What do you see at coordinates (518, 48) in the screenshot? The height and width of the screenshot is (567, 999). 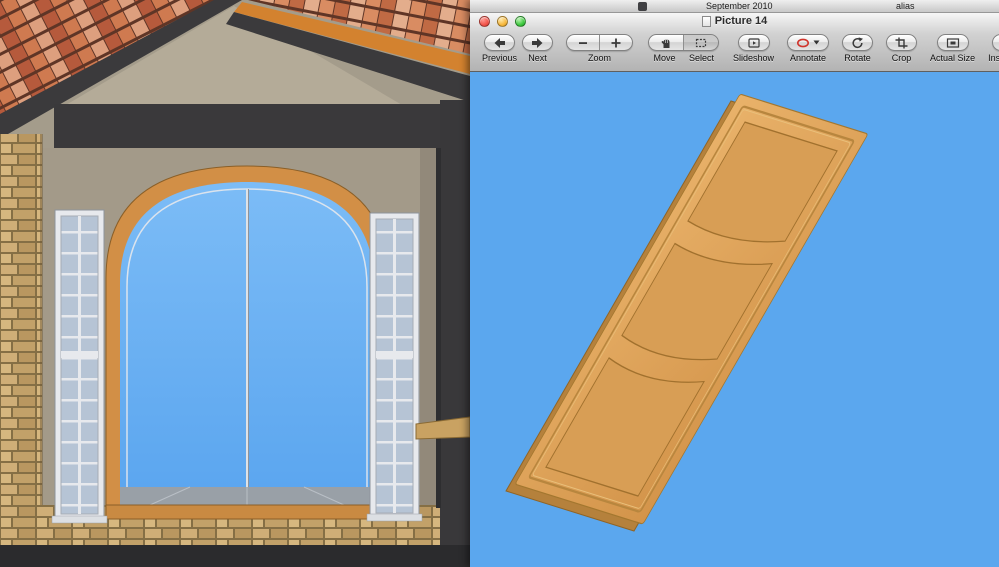 I see `nav-tools: Previous Next` at bounding box center [518, 48].